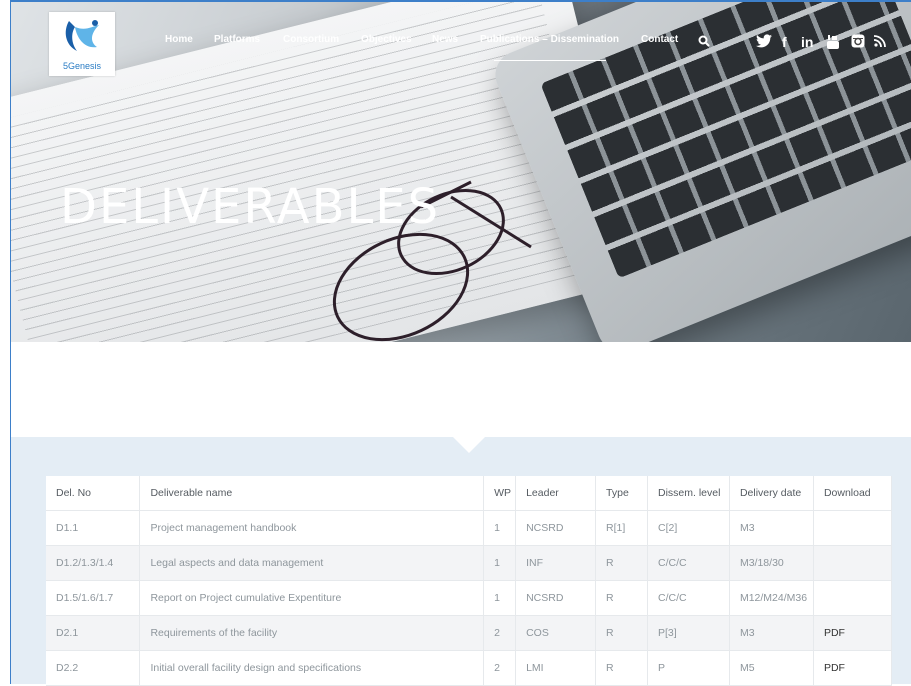 The image size is (911, 686). What do you see at coordinates (312, 563) in the screenshot?
I see `table-cell: Legal aspects and data management` at bounding box center [312, 563].